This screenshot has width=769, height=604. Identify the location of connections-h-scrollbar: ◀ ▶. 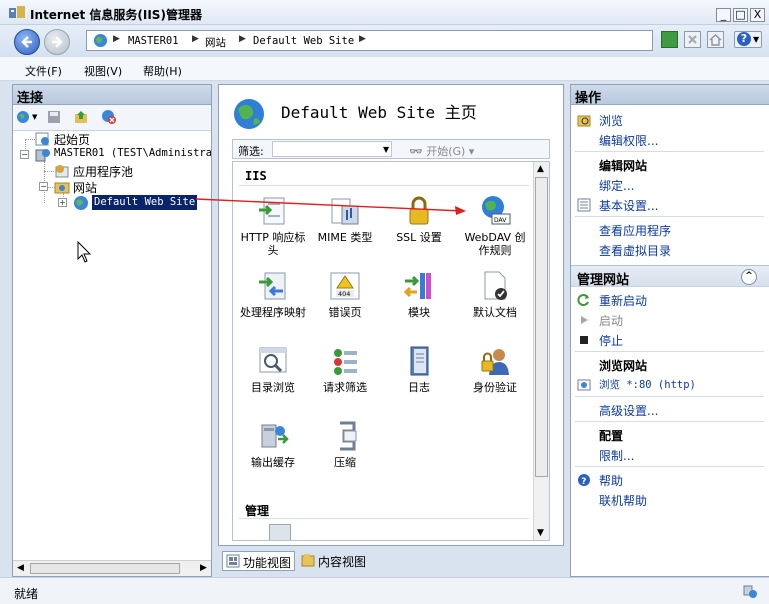
(112, 568).